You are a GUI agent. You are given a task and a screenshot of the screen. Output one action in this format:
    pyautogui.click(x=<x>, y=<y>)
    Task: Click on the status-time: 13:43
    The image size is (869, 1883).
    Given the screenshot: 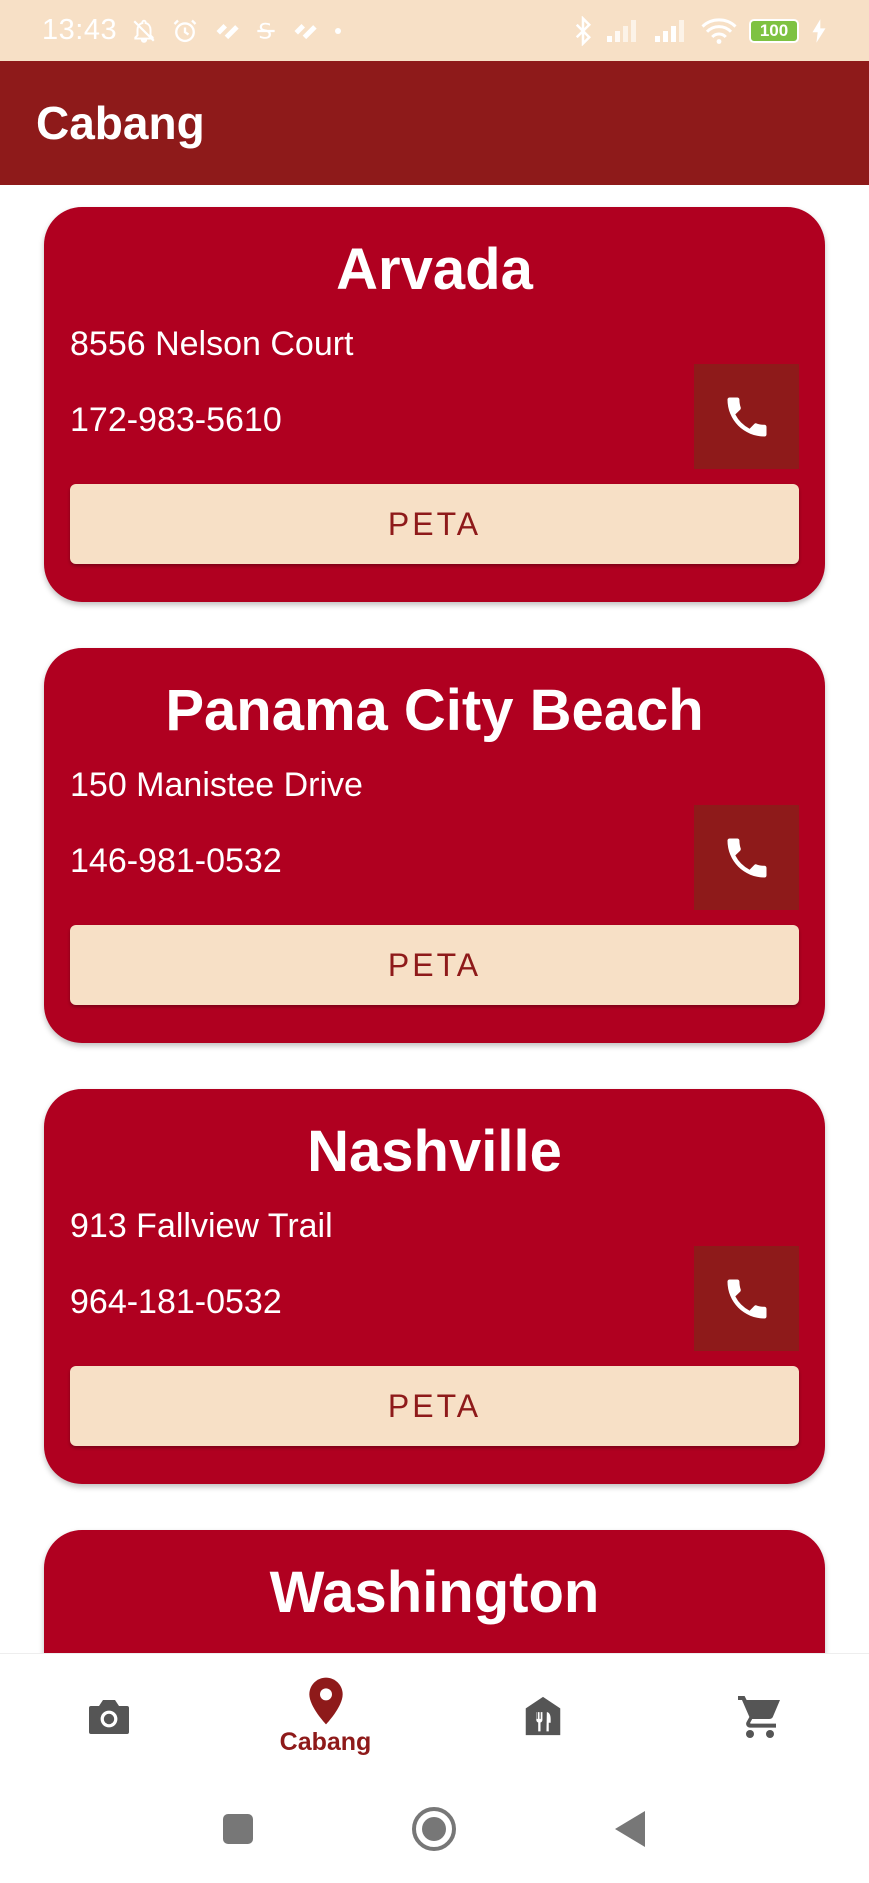 What is the action you would take?
    pyautogui.click(x=80, y=30)
    